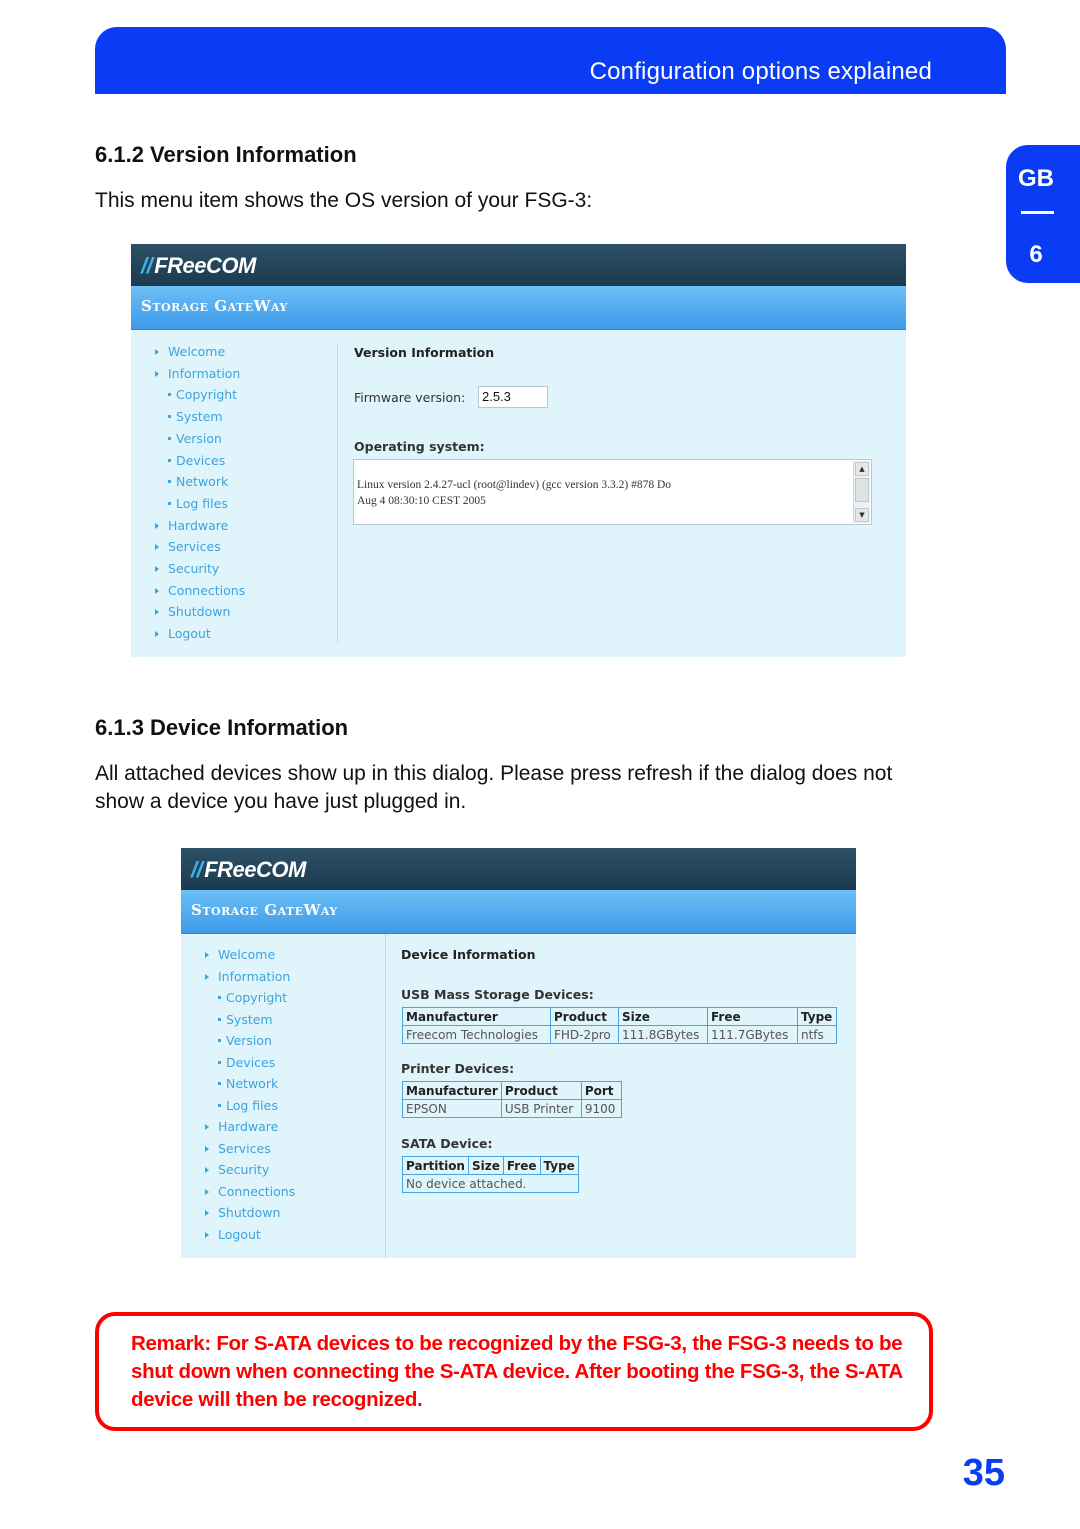 Image resolution: width=1080 pixels, height=1529 pixels. I want to click on panel-title: Device Information, so click(468, 954).